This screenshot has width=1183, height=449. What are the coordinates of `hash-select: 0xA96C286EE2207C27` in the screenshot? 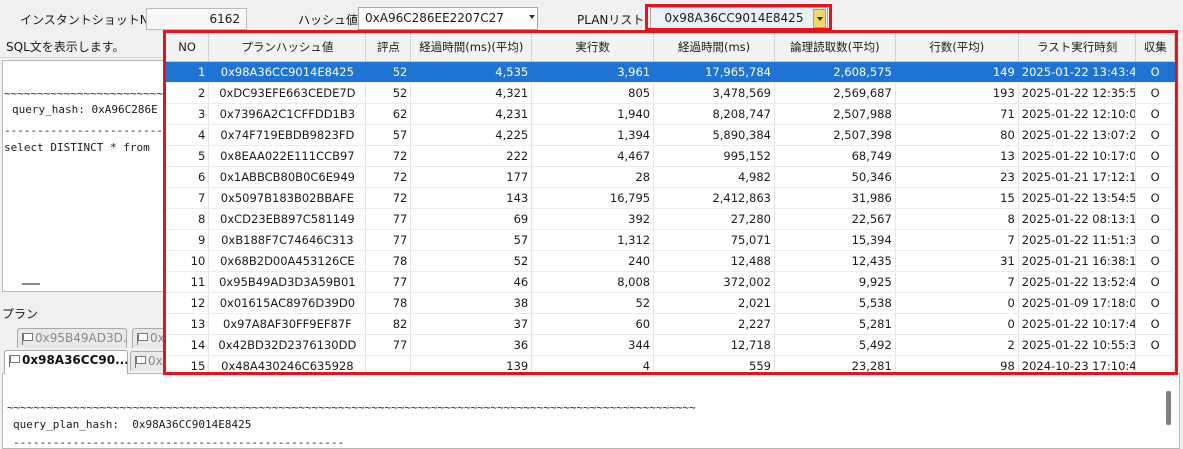 It's located at (448, 18).